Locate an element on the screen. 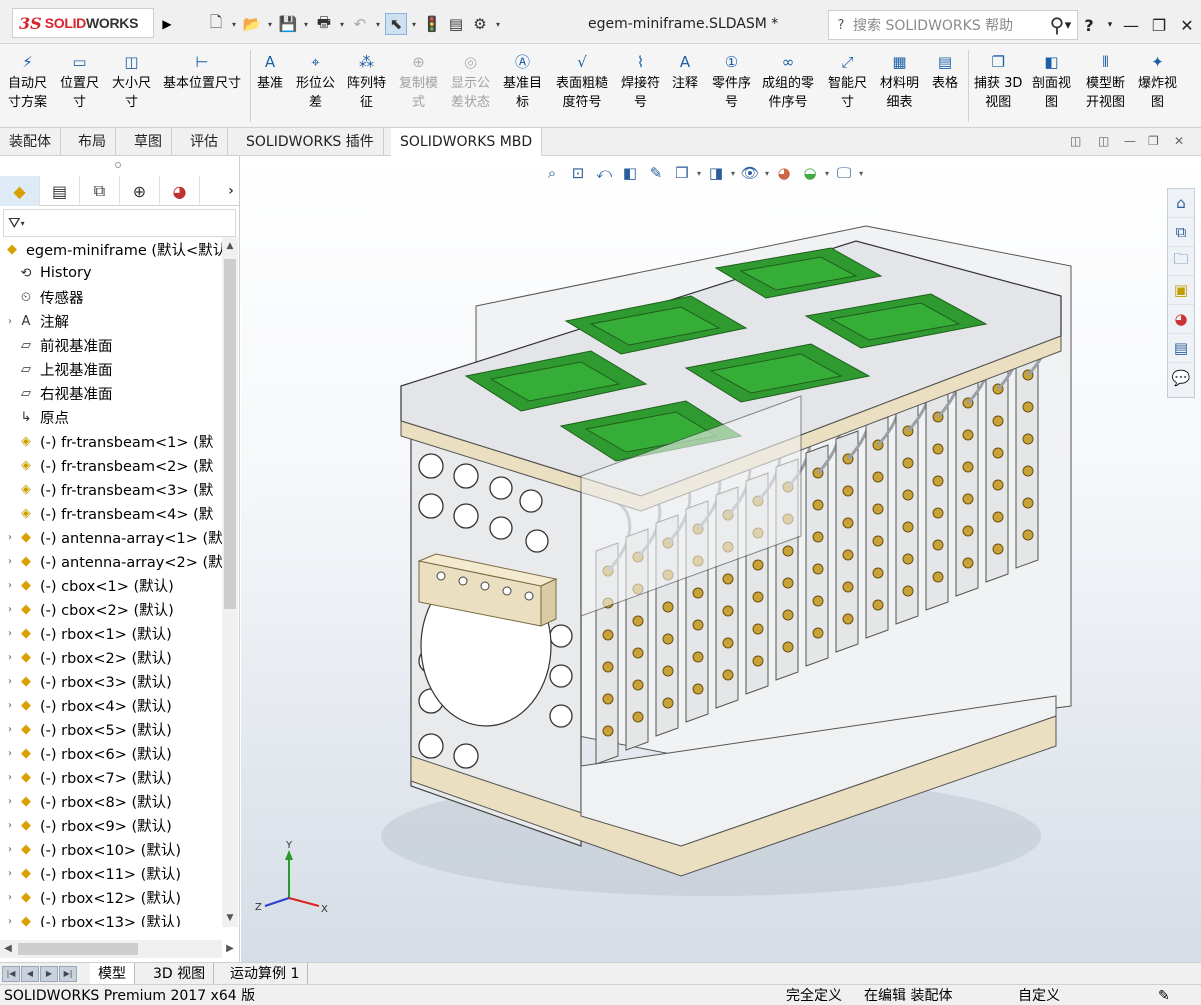 Image resolution: width=1201 pixels, height=1005 pixels. tree-node: › ◆ (-) rbox<9> (默认) is located at coordinates (88, 825).